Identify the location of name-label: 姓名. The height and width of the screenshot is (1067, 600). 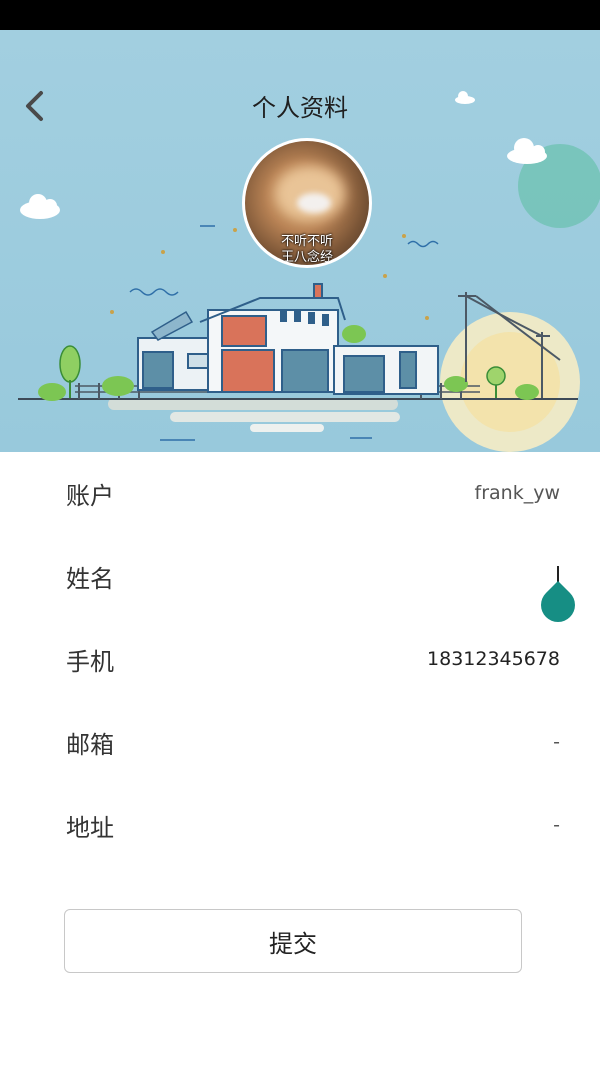
(90, 579).